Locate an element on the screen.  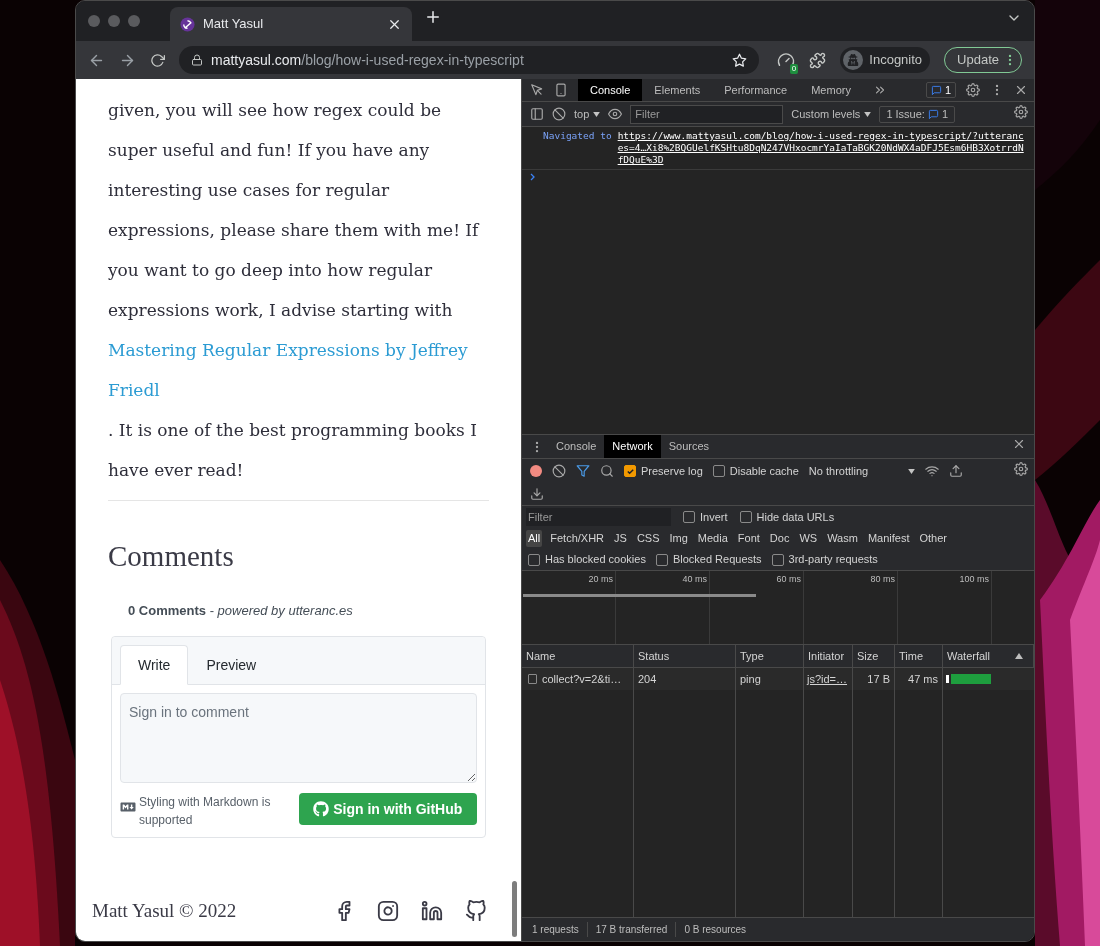
editor-tab: Write is located at coordinates (154, 665).